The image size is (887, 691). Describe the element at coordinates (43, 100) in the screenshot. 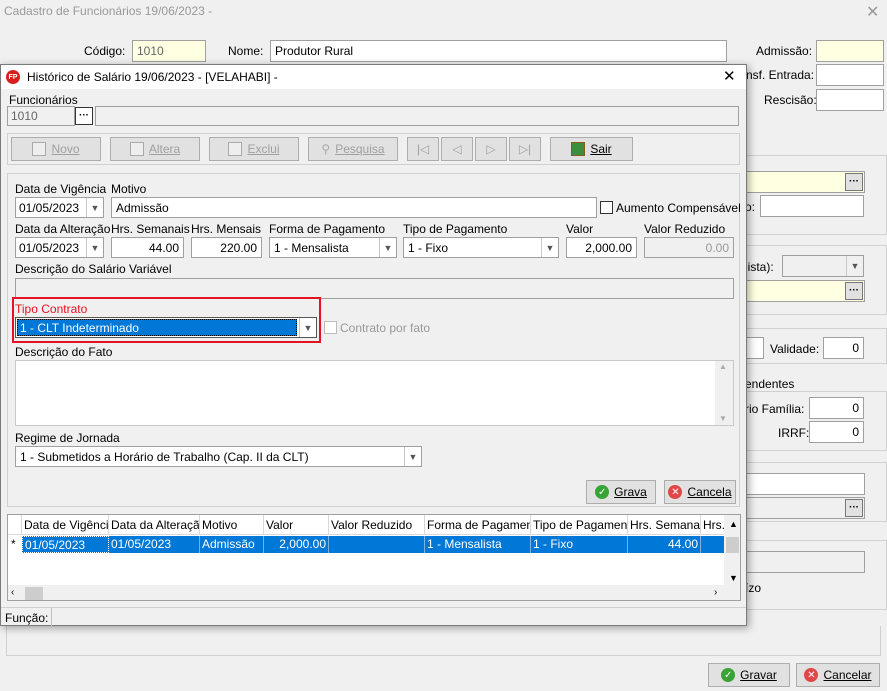

I see `funcionarios-label: Funcionários` at that location.